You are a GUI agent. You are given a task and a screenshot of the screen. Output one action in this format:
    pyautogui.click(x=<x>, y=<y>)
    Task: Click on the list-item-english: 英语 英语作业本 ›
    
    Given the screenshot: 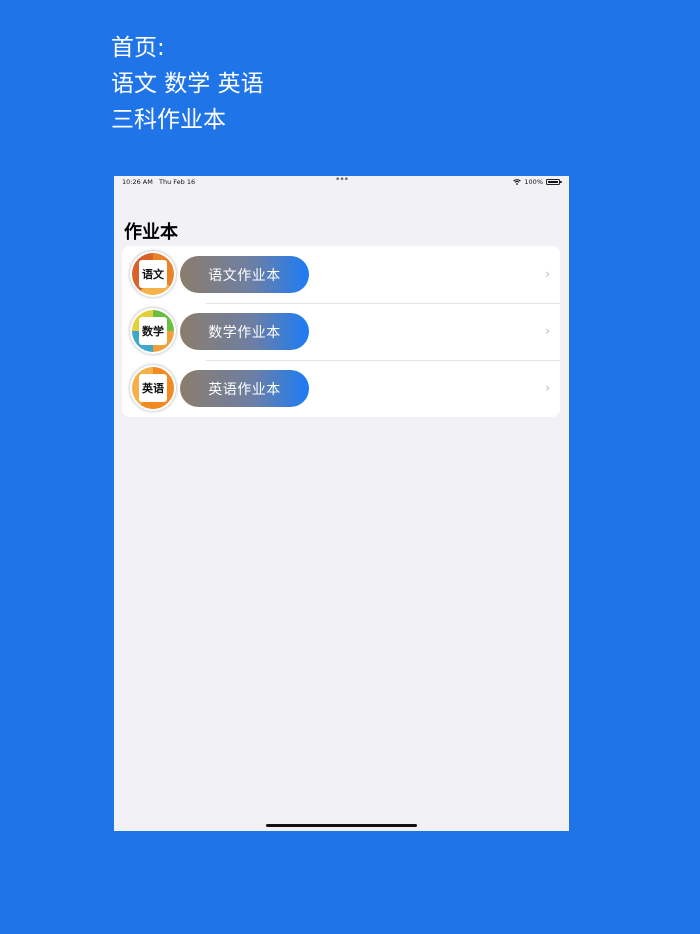 What is the action you would take?
    pyautogui.click(x=341, y=388)
    